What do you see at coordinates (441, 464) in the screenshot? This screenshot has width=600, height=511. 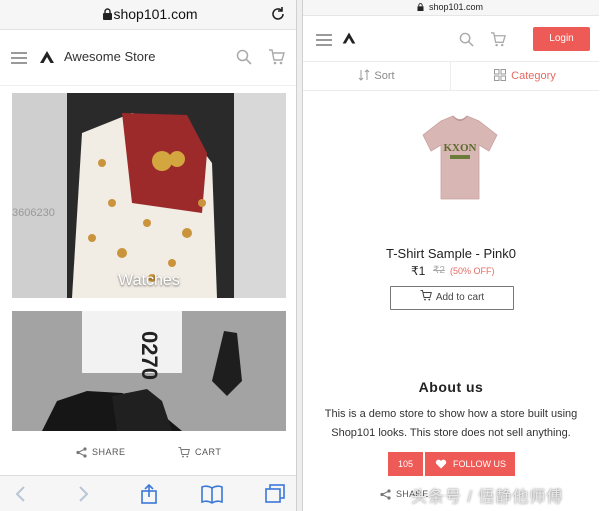 I see `heart-icon` at bounding box center [441, 464].